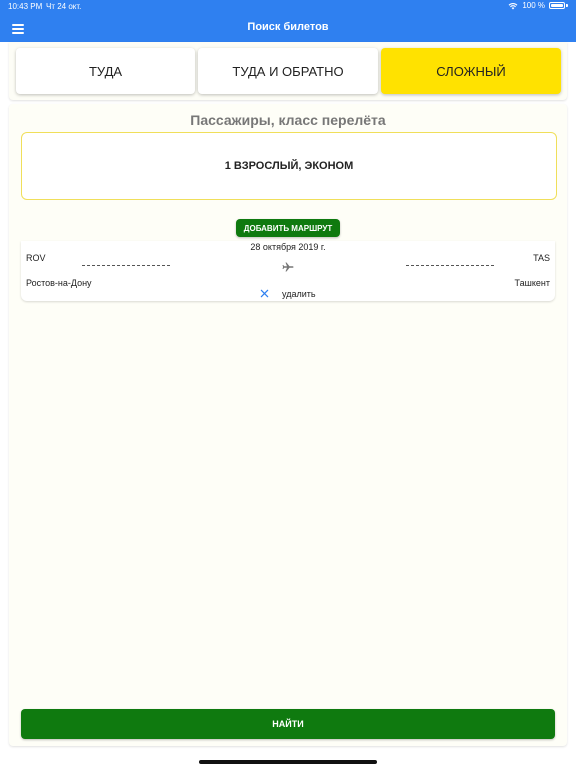  What do you see at coordinates (533, 5) in the screenshot?
I see `battery-percent: 100 %` at bounding box center [533, 5].